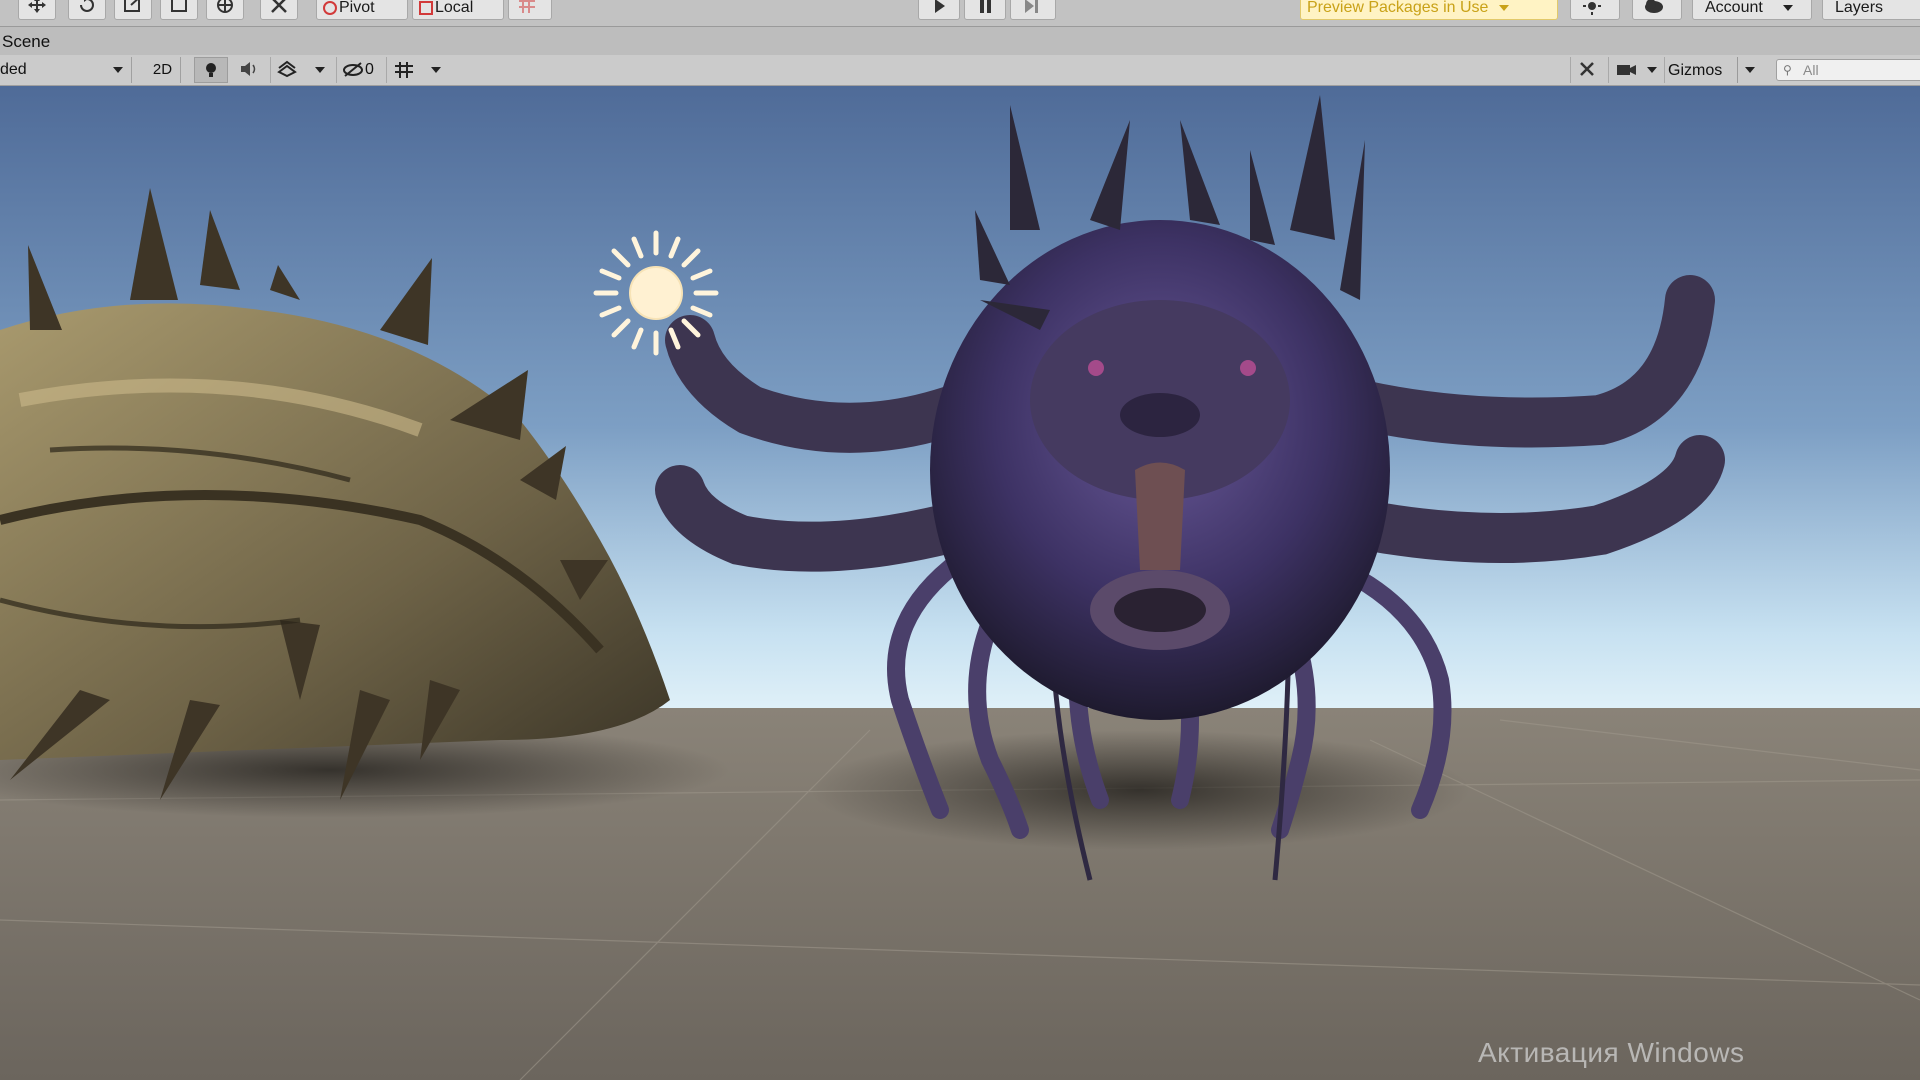 The height and width of the screenshot is (1080, 1920). Describe the element at coordinates (960, 70) in the screenshot. I see `scene-view-toolbar: ded 2D 0 Gizmos ⚲ All` at that location.